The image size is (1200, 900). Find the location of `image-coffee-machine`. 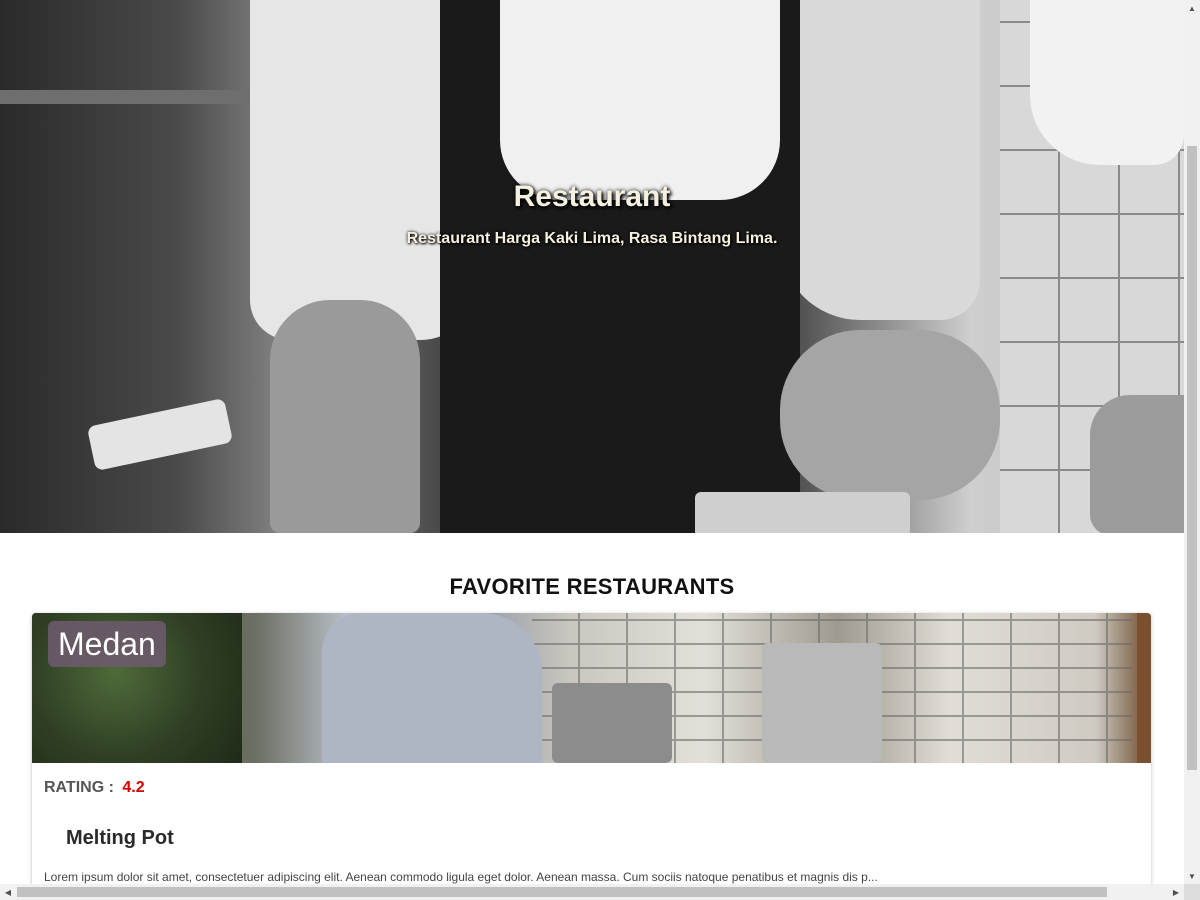

image-coffee-machine is located at coordinates (612, 723).